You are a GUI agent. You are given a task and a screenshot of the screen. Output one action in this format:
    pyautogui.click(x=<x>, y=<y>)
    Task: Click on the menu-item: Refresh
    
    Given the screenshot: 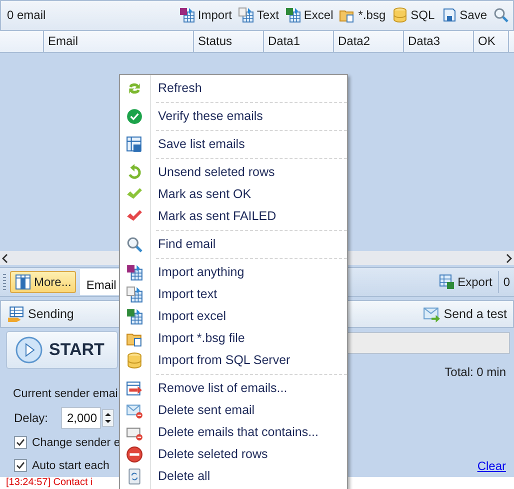 What is the action you would take?
    pyautogui.click(x=233, y=88)
    